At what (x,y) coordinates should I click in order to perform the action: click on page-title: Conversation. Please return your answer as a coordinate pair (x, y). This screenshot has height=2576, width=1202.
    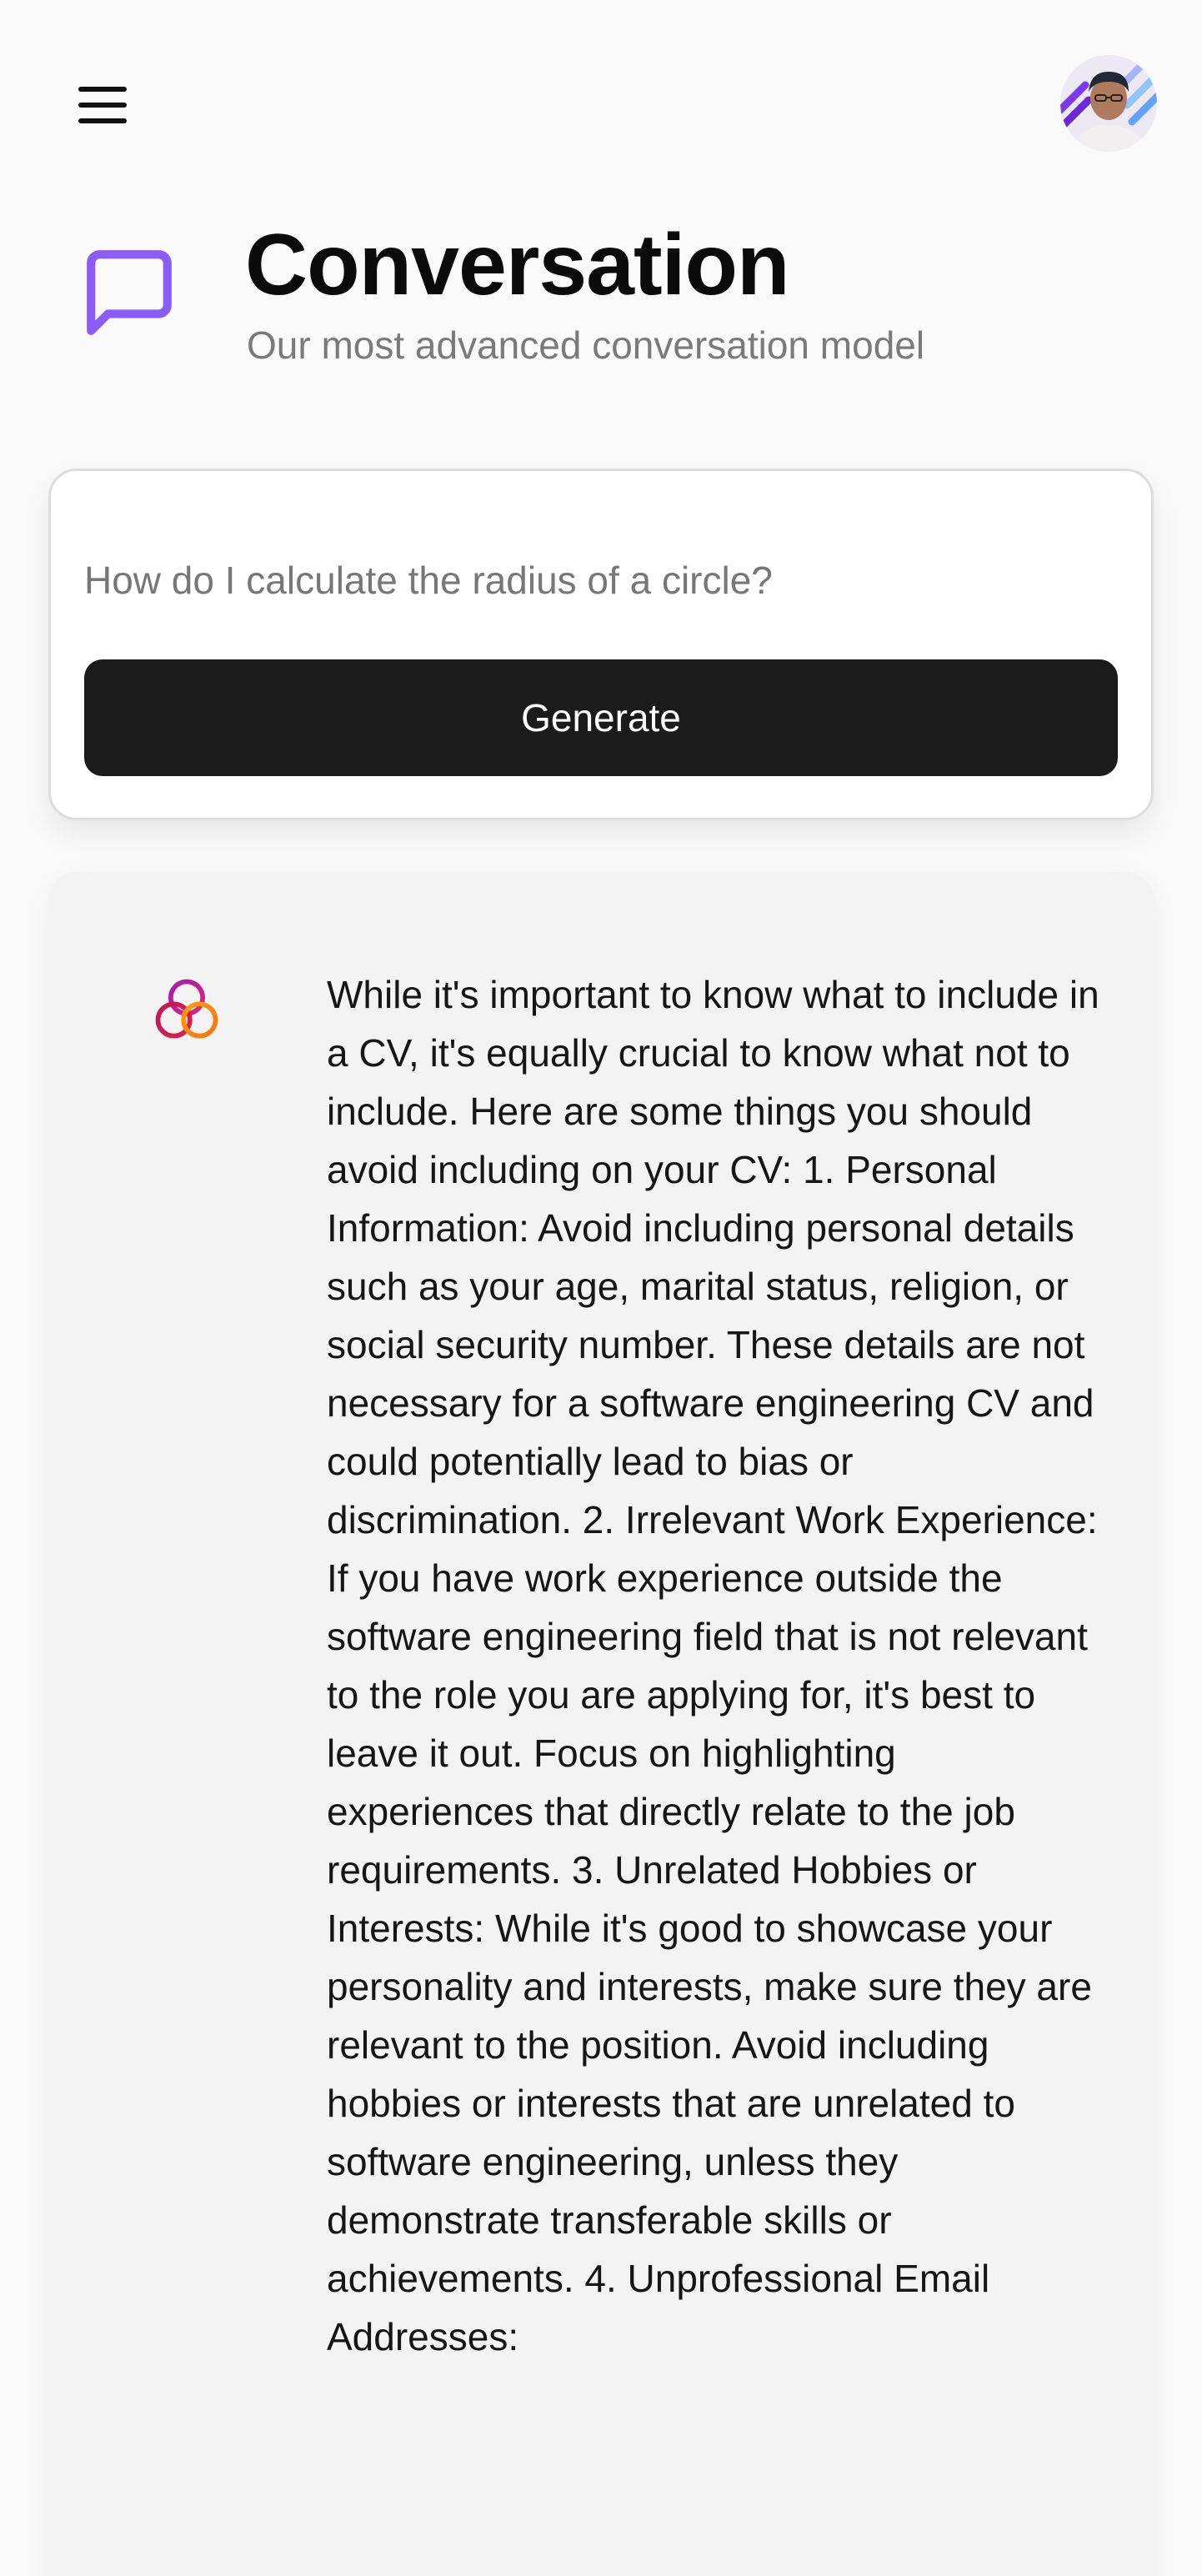
    Looking at the image, I should click on (517, 265).